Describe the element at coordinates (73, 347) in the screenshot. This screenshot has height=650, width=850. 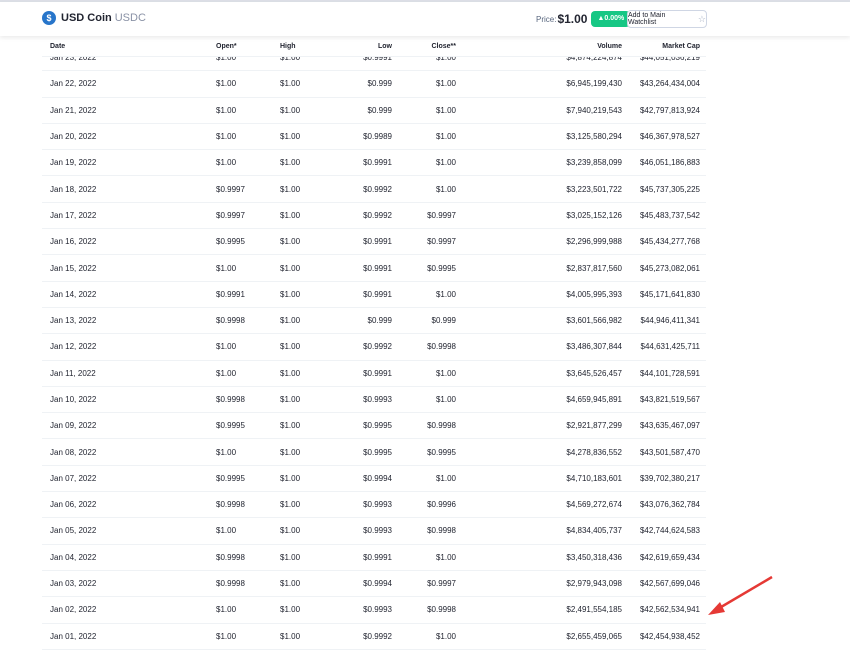
I see `cell-date: Jan 12, 2022` at that location.